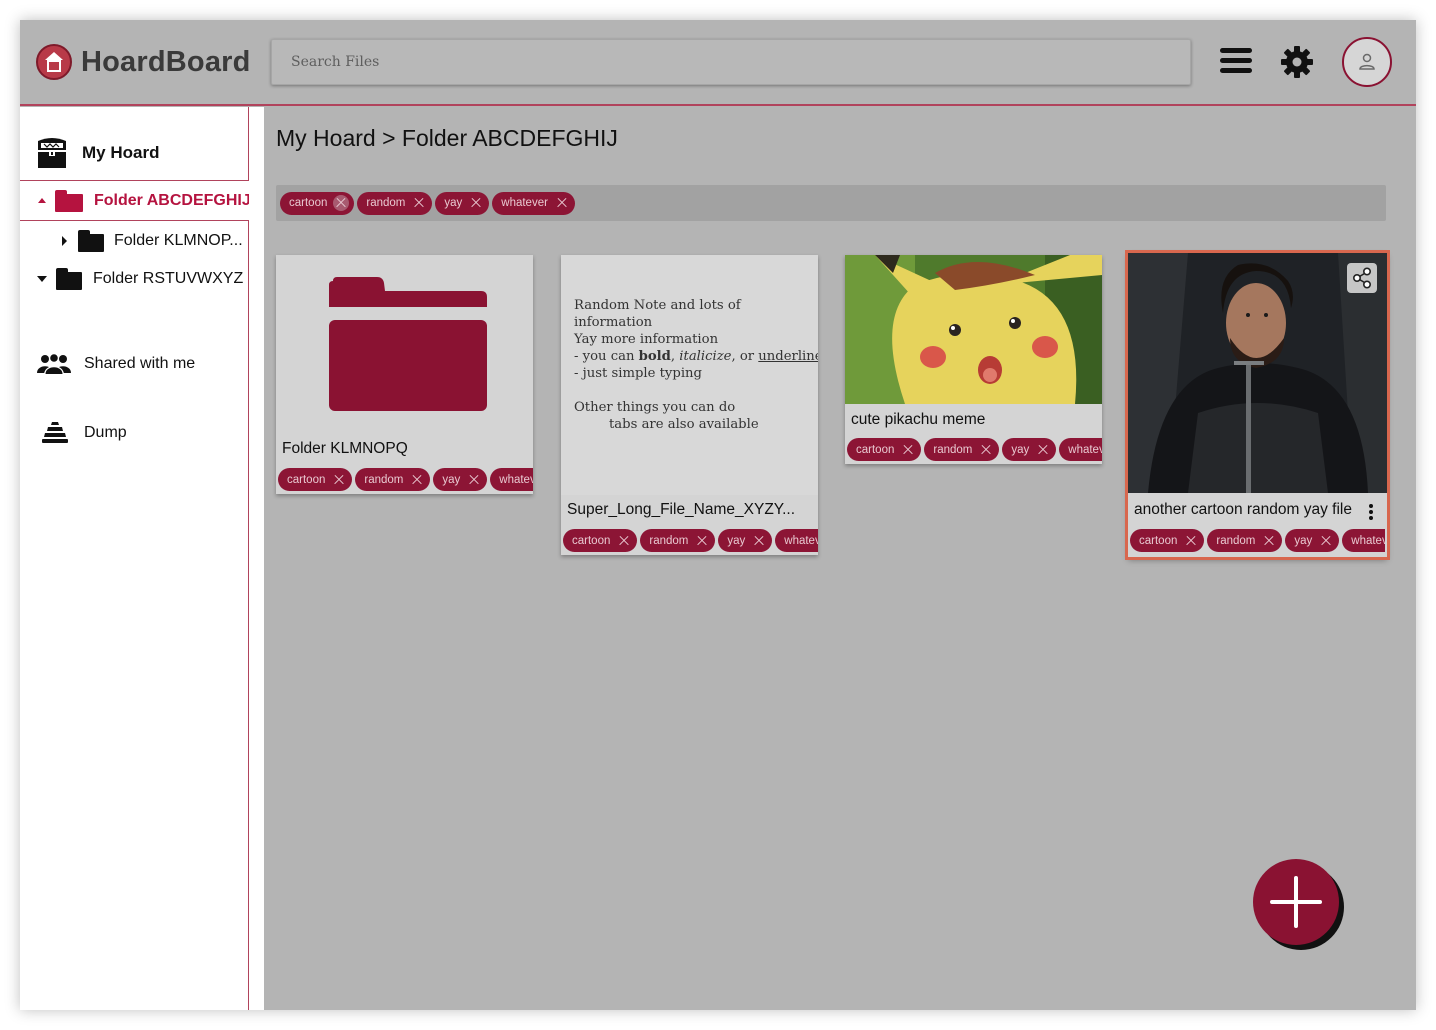  Describe the element at coordinates (42, 200) in the screenshot. I see `caret-up-icon` at that location.